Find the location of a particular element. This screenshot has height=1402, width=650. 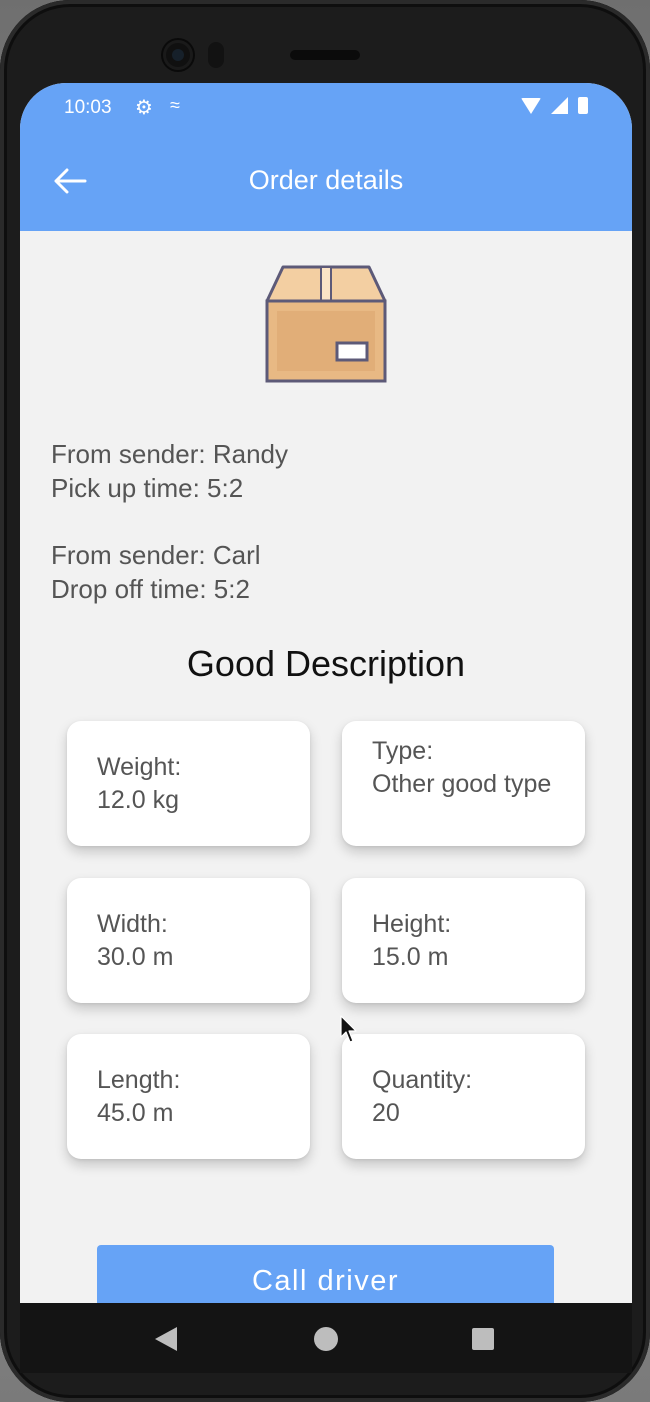

card-value: Other good type is located at coordinates (462, 784).